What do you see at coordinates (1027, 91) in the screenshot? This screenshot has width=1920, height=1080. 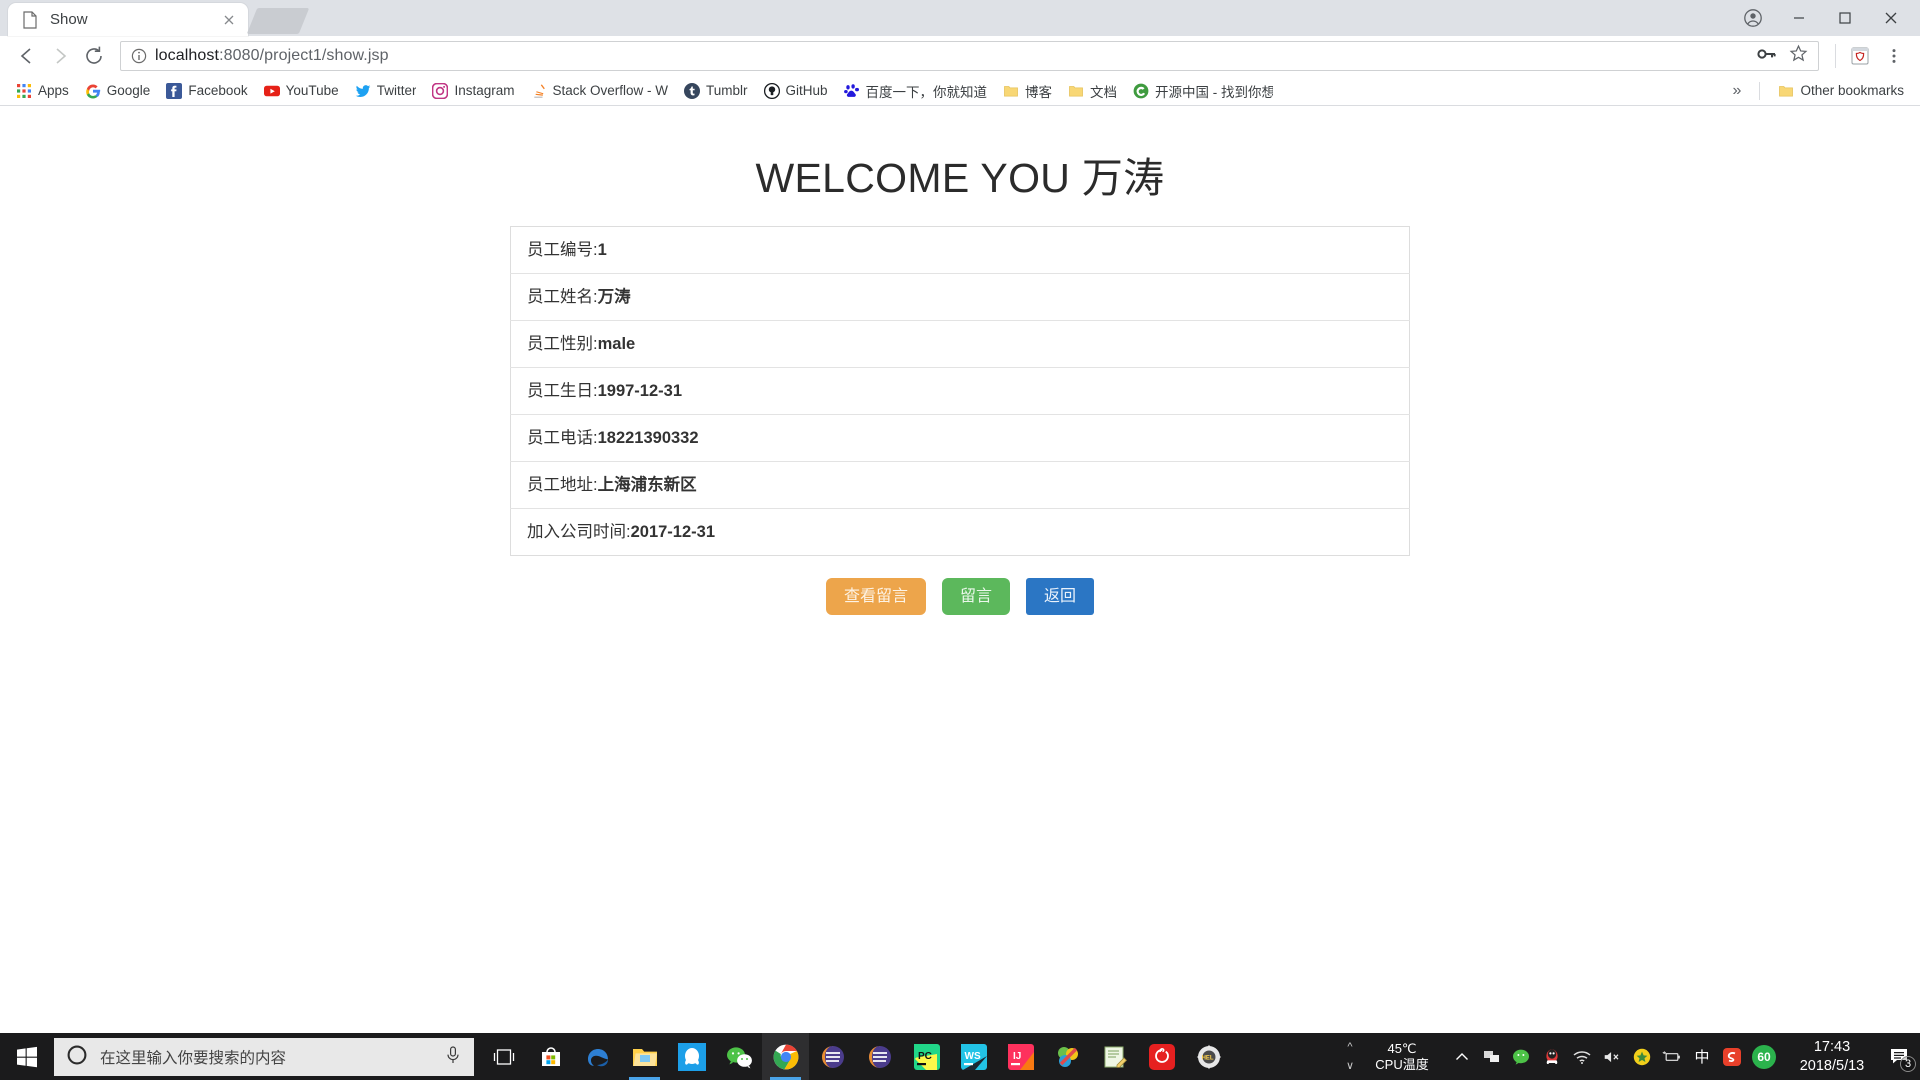 I see `bookmark-folder-blog: 博客` at bounding box center [1027, 91].